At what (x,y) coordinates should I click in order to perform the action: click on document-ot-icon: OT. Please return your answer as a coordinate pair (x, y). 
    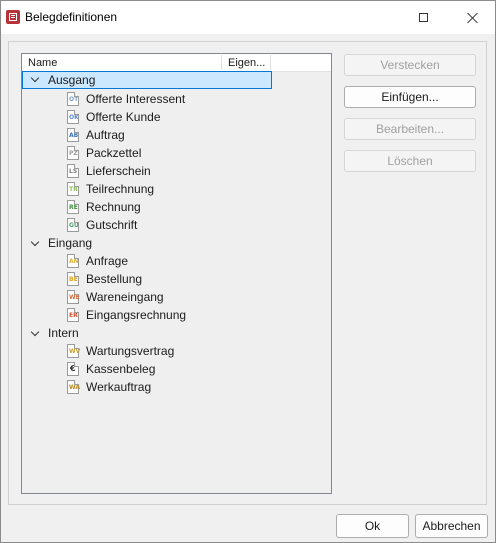
    Looking at the image, I should click on (73, 99).